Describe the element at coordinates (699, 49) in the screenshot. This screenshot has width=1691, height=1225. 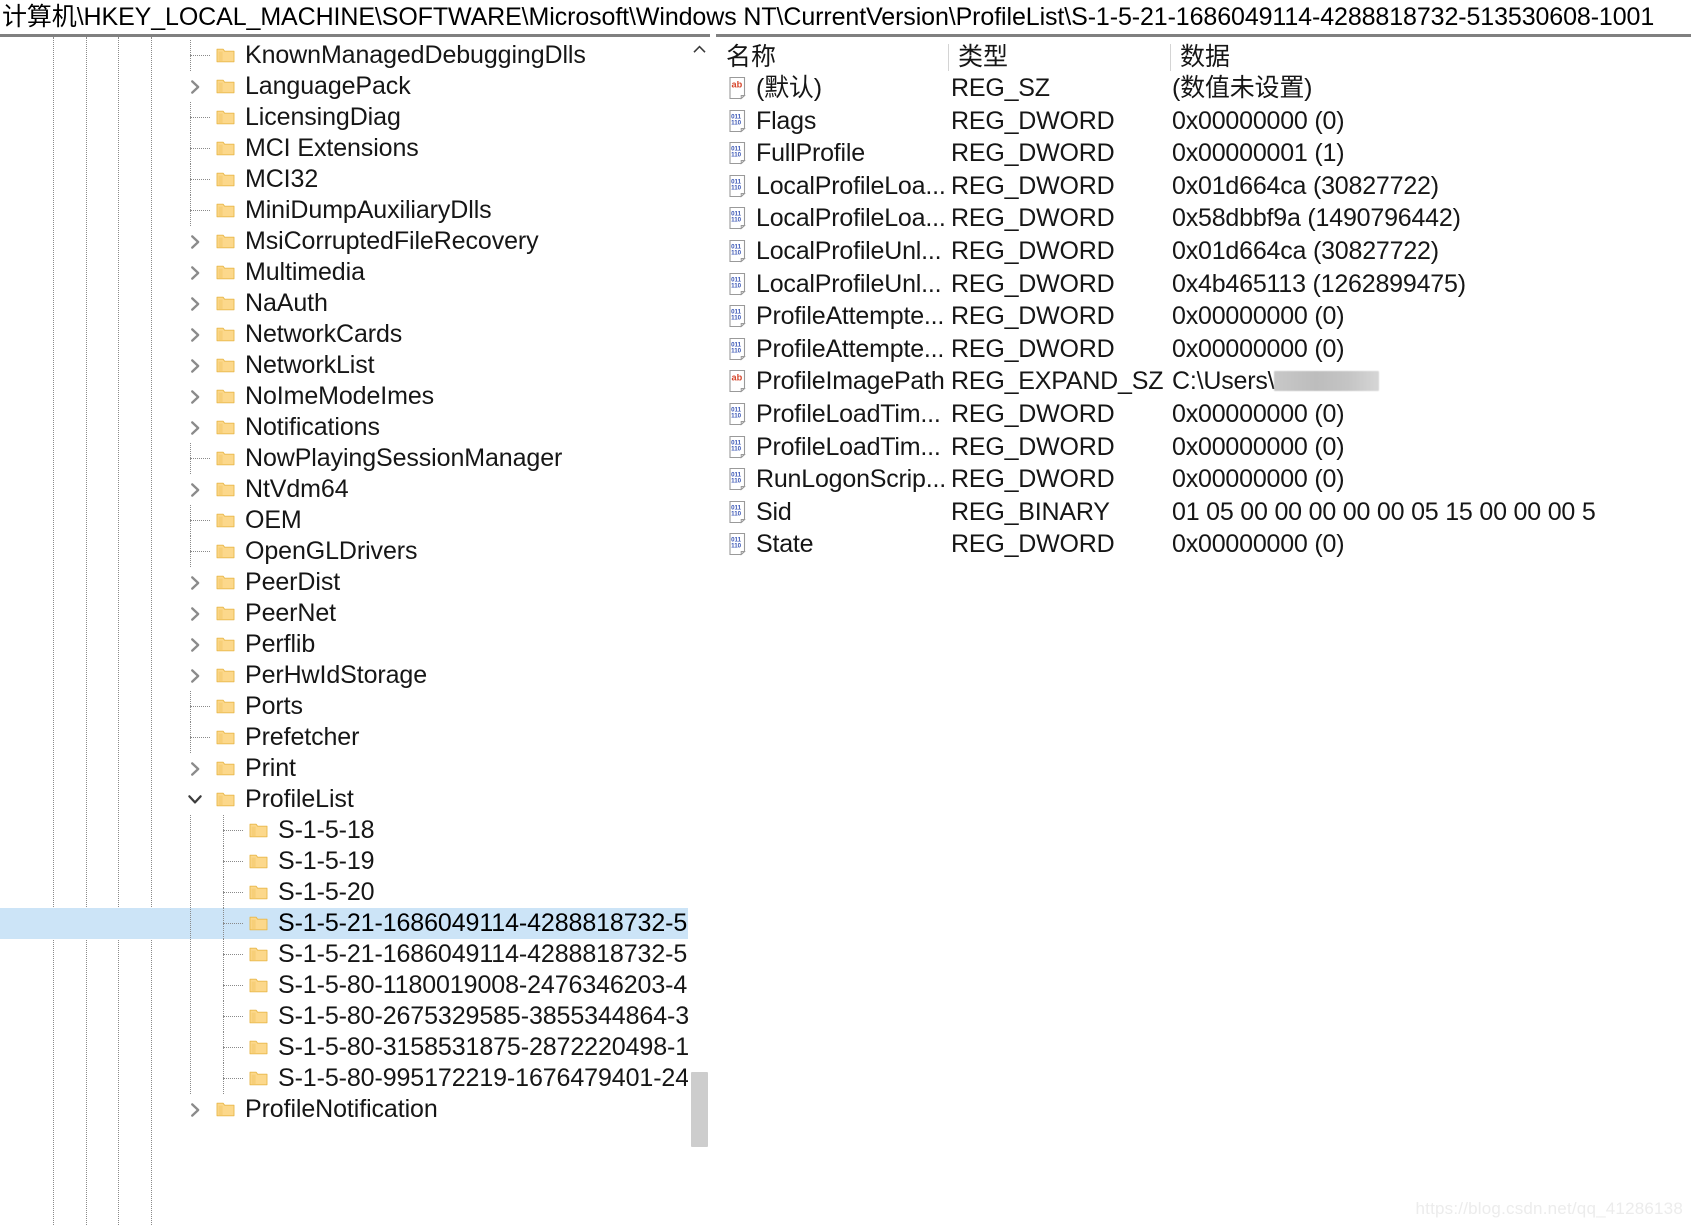
I see `scroll-up-arrow-icon` at that location.